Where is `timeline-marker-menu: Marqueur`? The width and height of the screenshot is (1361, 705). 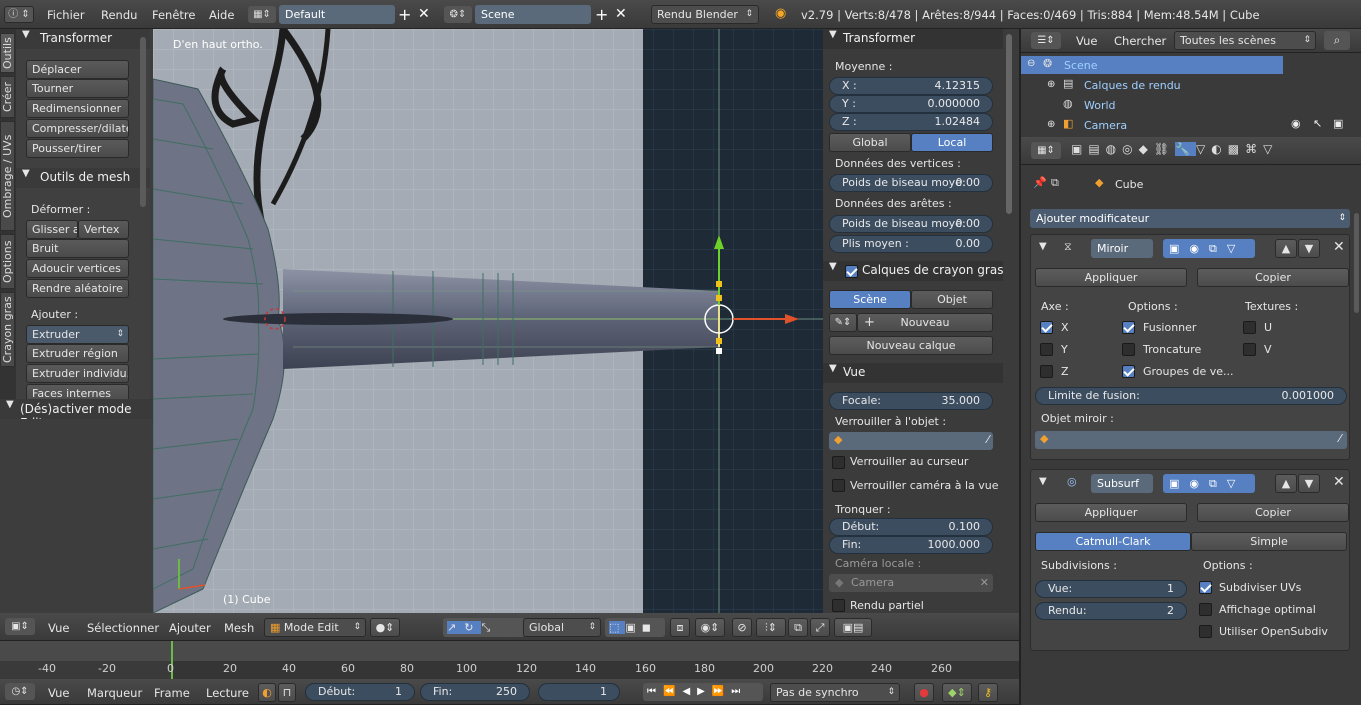
timeline-marker-menu: Marqueur is located at coordinates (114, 693).